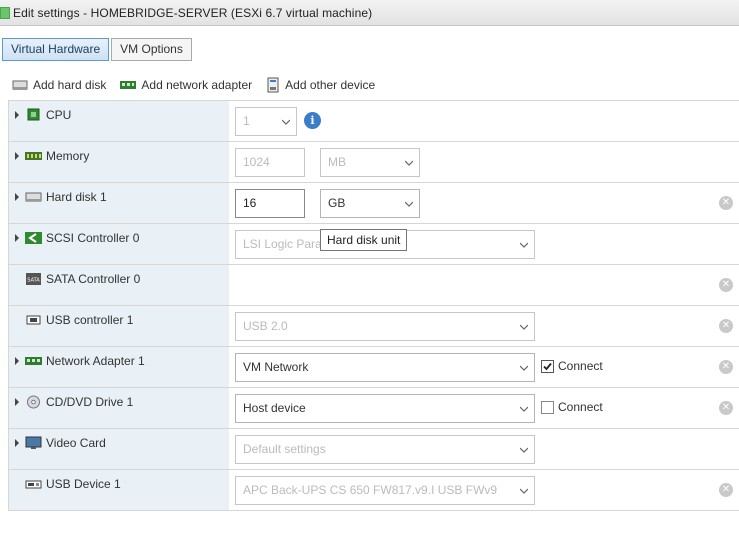 The image size is (739, 541). Describe the element at coordinates (33, 156) in the screenshot. I see `memory-icon` at that location.